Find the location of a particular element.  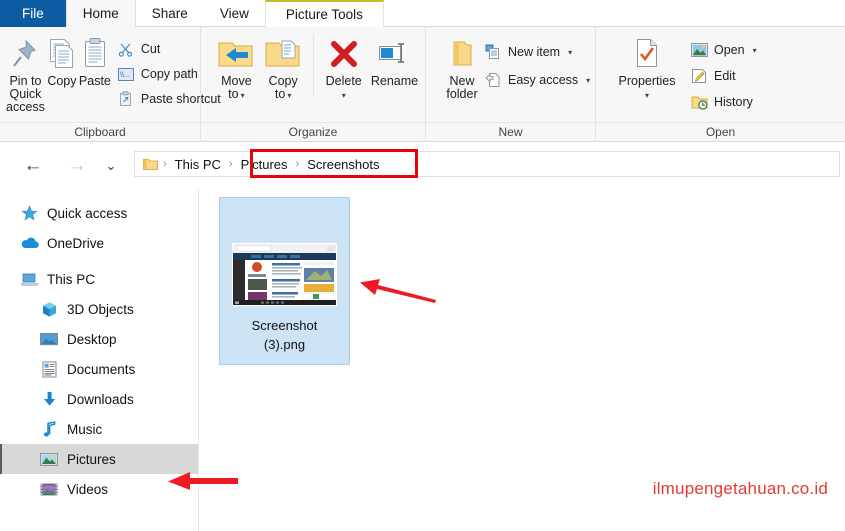

tab-file: File is located at coordinates (33, 13).